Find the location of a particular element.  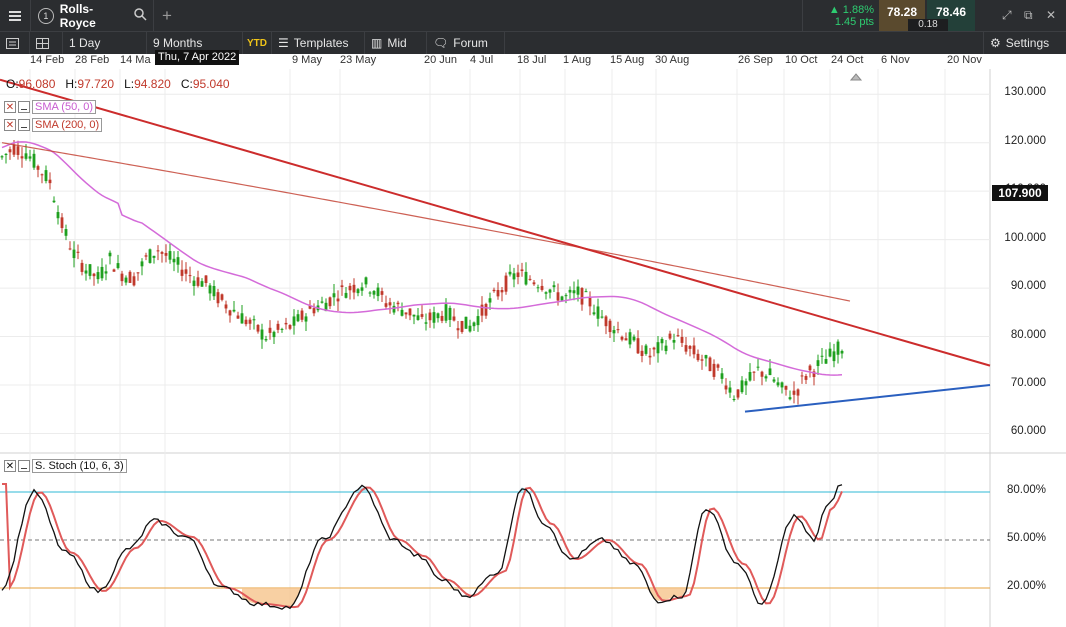

sma200-settings-icon is located at coordinates (24, 124).